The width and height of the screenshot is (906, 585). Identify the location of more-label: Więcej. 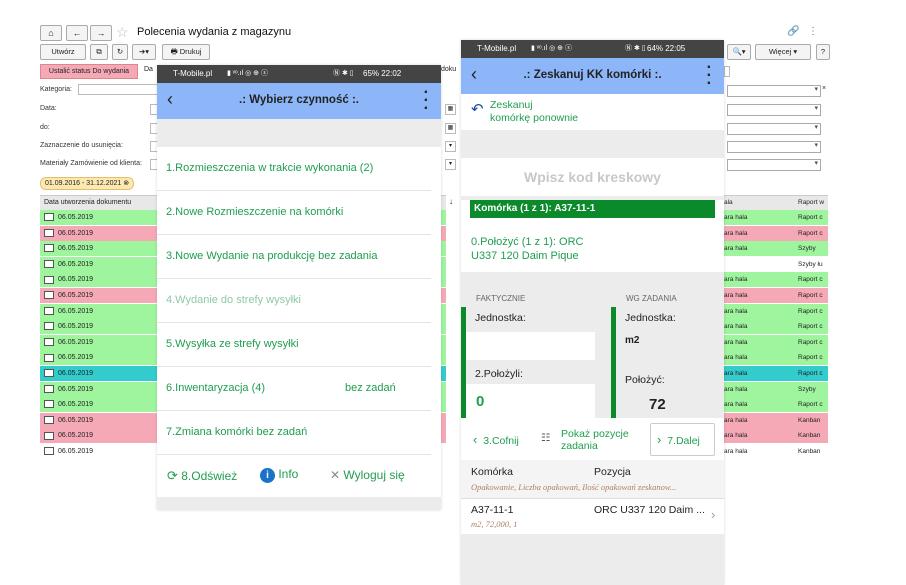
(780, 51).